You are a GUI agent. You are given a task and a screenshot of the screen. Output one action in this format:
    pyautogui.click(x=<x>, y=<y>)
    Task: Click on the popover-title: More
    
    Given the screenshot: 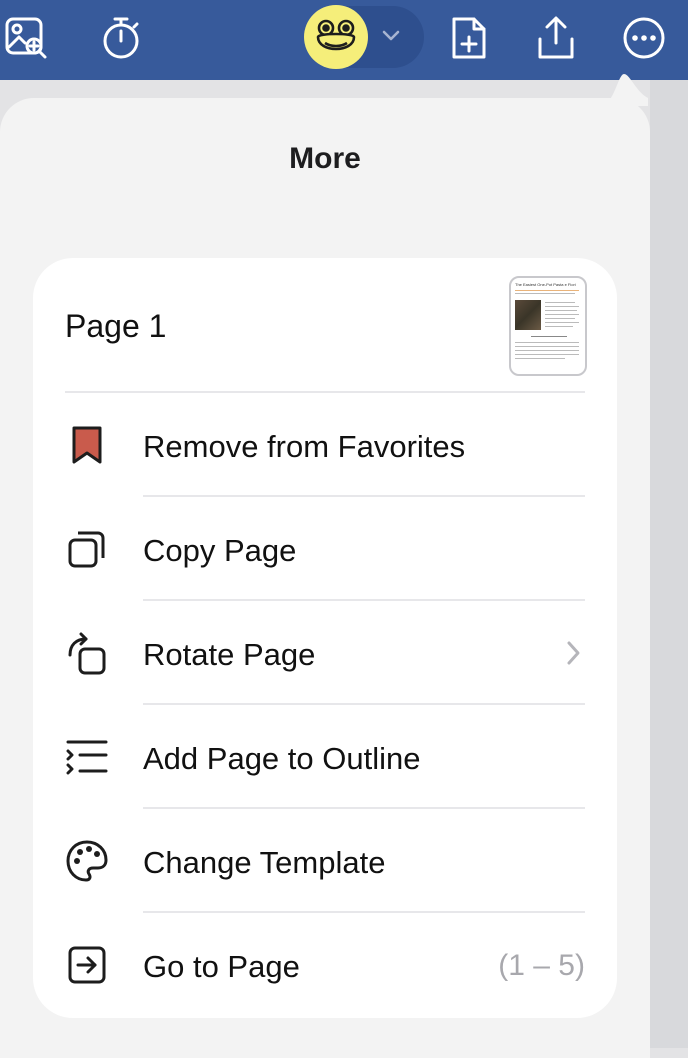 What is the action you would take?
    pyautogui.click(x=325, y=158)
    